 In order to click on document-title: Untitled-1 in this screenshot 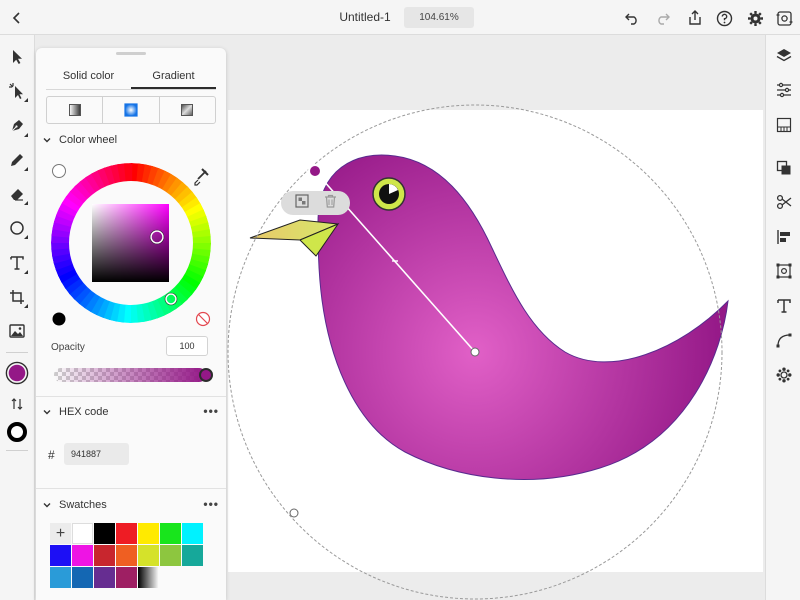, I will do `click(365, 17)`.